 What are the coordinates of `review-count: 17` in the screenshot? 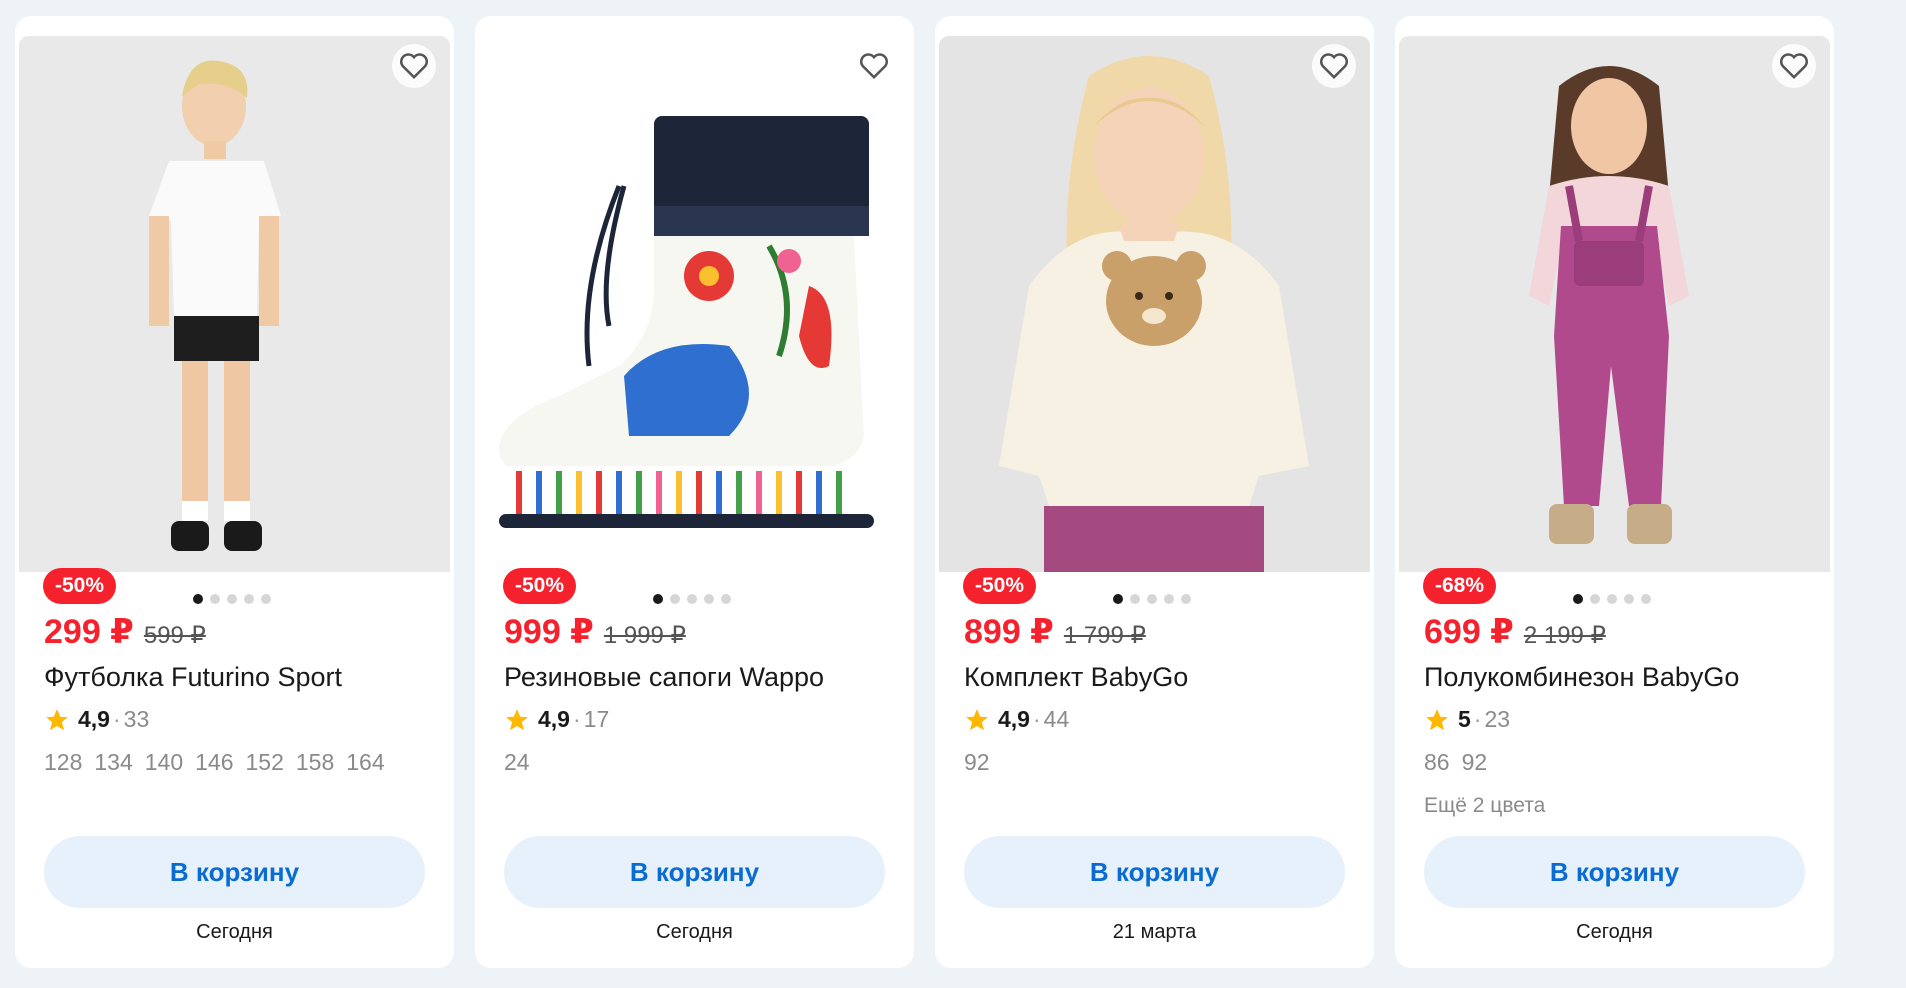 It's located at (596, 719).